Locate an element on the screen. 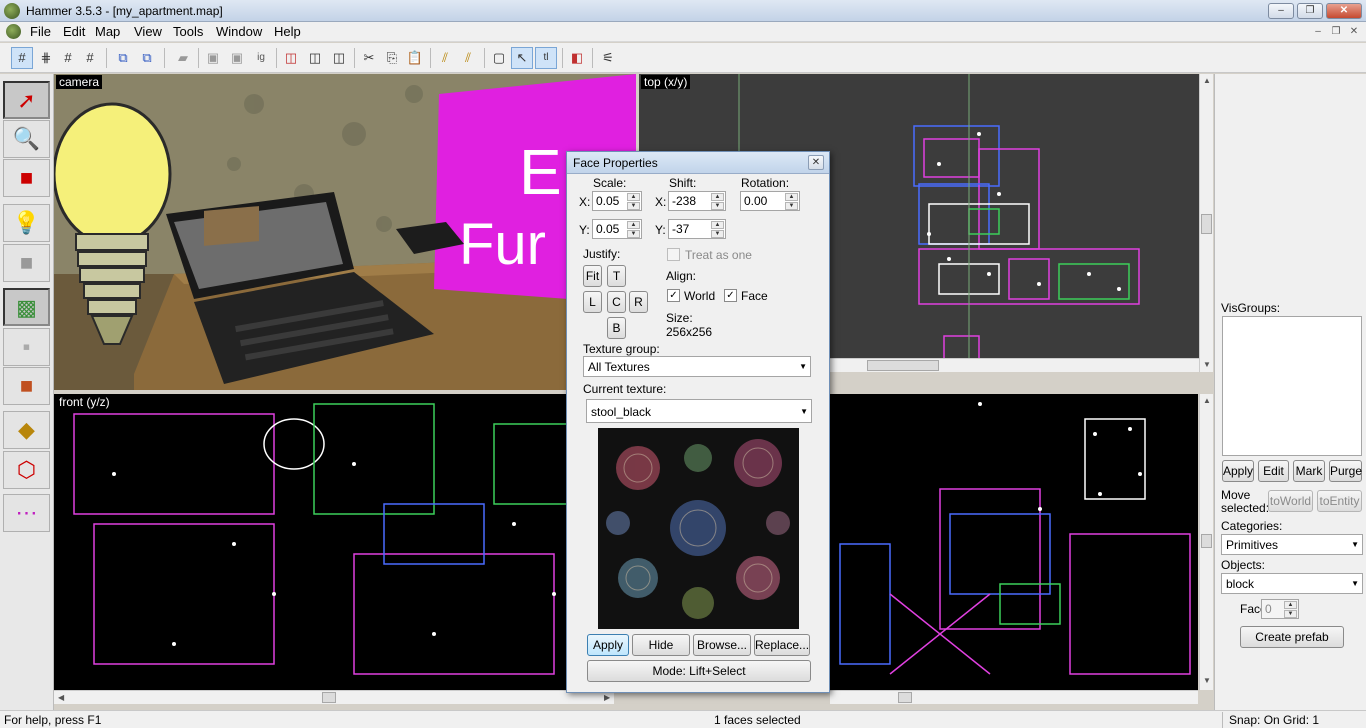  justify-left-button: L is located at coordinates (592, 302).